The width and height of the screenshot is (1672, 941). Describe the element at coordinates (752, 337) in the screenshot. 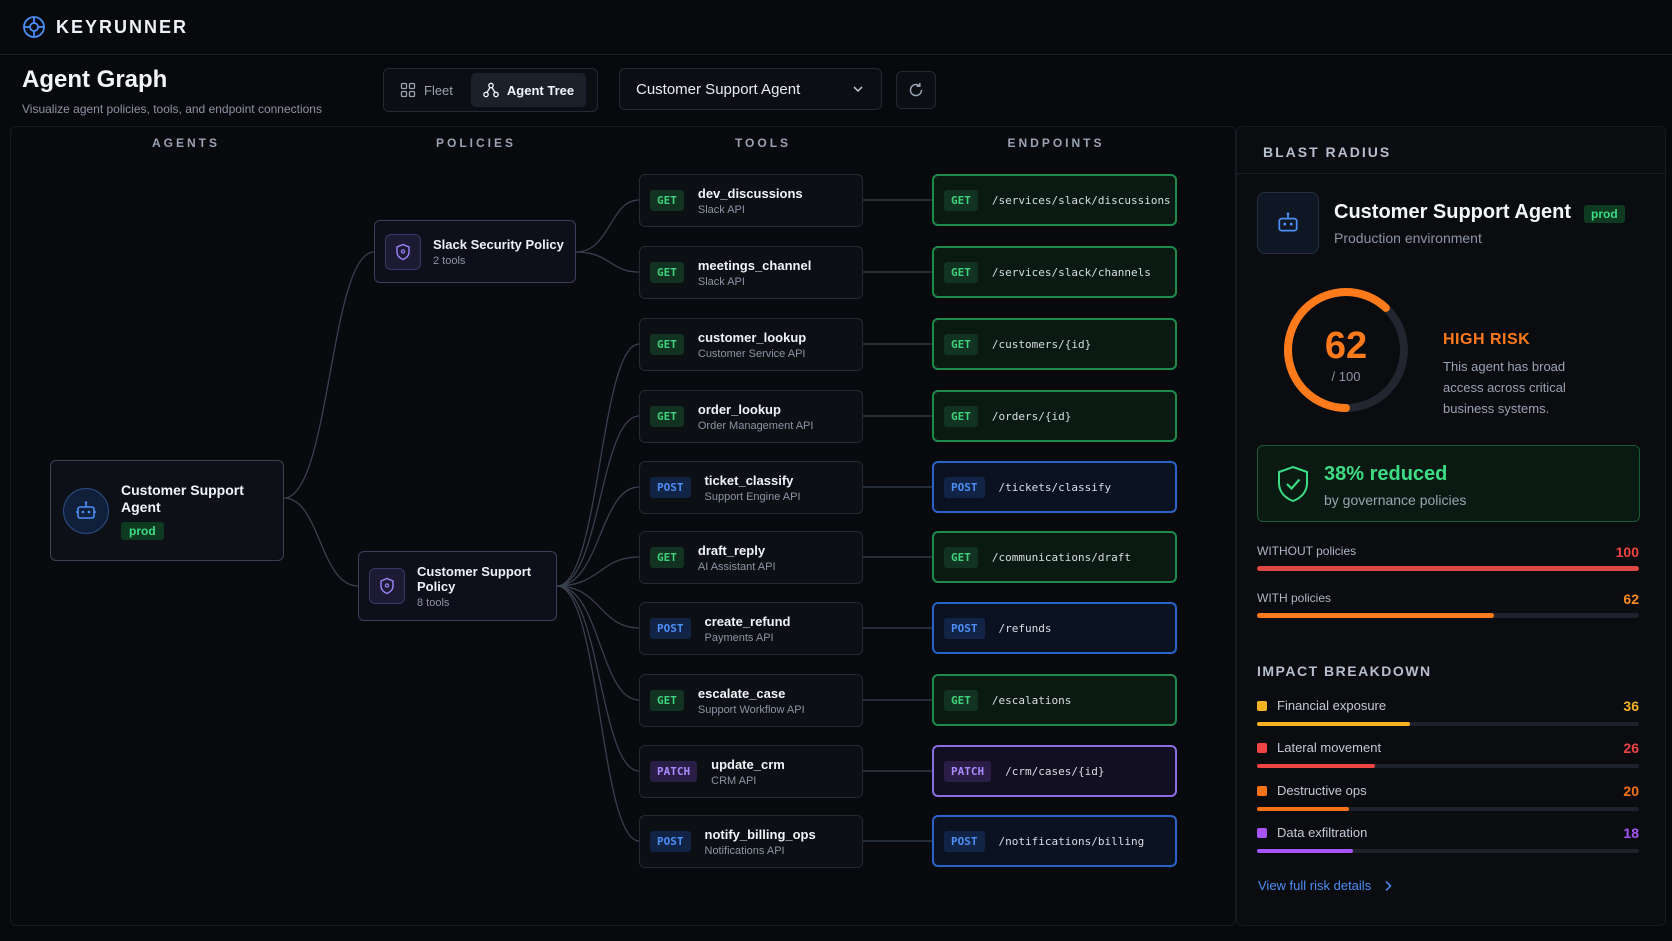

I see `tool-name: customer_lookup` at that location.